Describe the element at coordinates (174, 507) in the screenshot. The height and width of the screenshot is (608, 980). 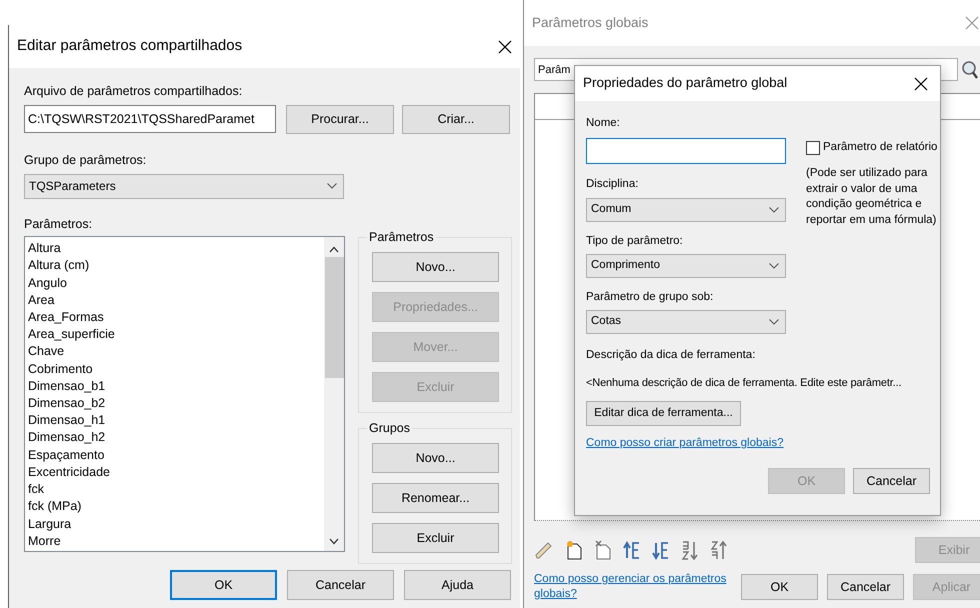
I see `list-item: fck (MPa)` at that location.